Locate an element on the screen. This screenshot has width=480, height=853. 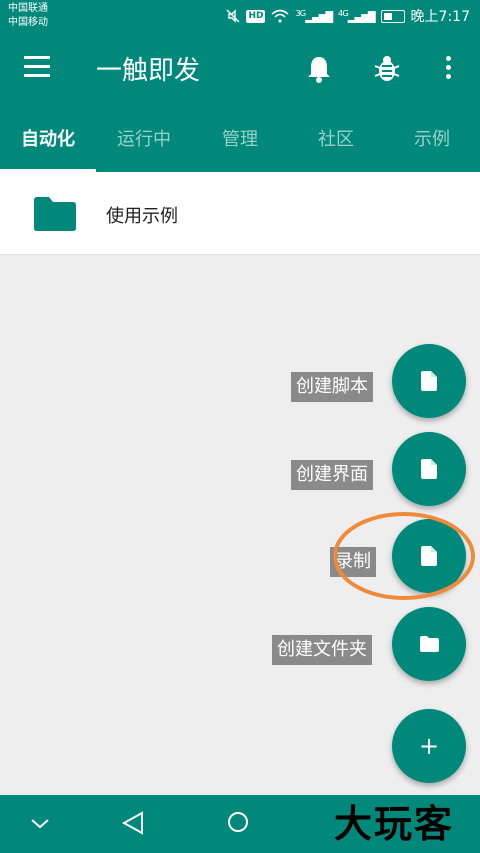
net-3g-label: 3G is located at coordinates (300, 13).